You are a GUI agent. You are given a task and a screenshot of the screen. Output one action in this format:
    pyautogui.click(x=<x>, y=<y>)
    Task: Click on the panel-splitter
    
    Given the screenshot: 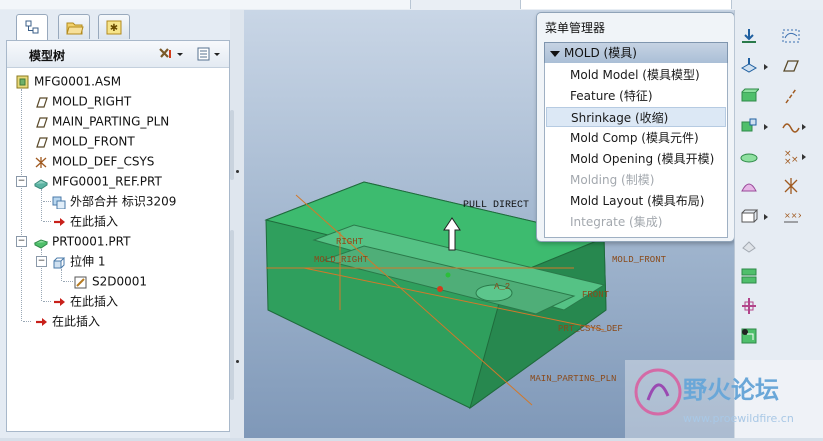 What is the action you would take?
    pyautogui.click(x=237, y=224)
    